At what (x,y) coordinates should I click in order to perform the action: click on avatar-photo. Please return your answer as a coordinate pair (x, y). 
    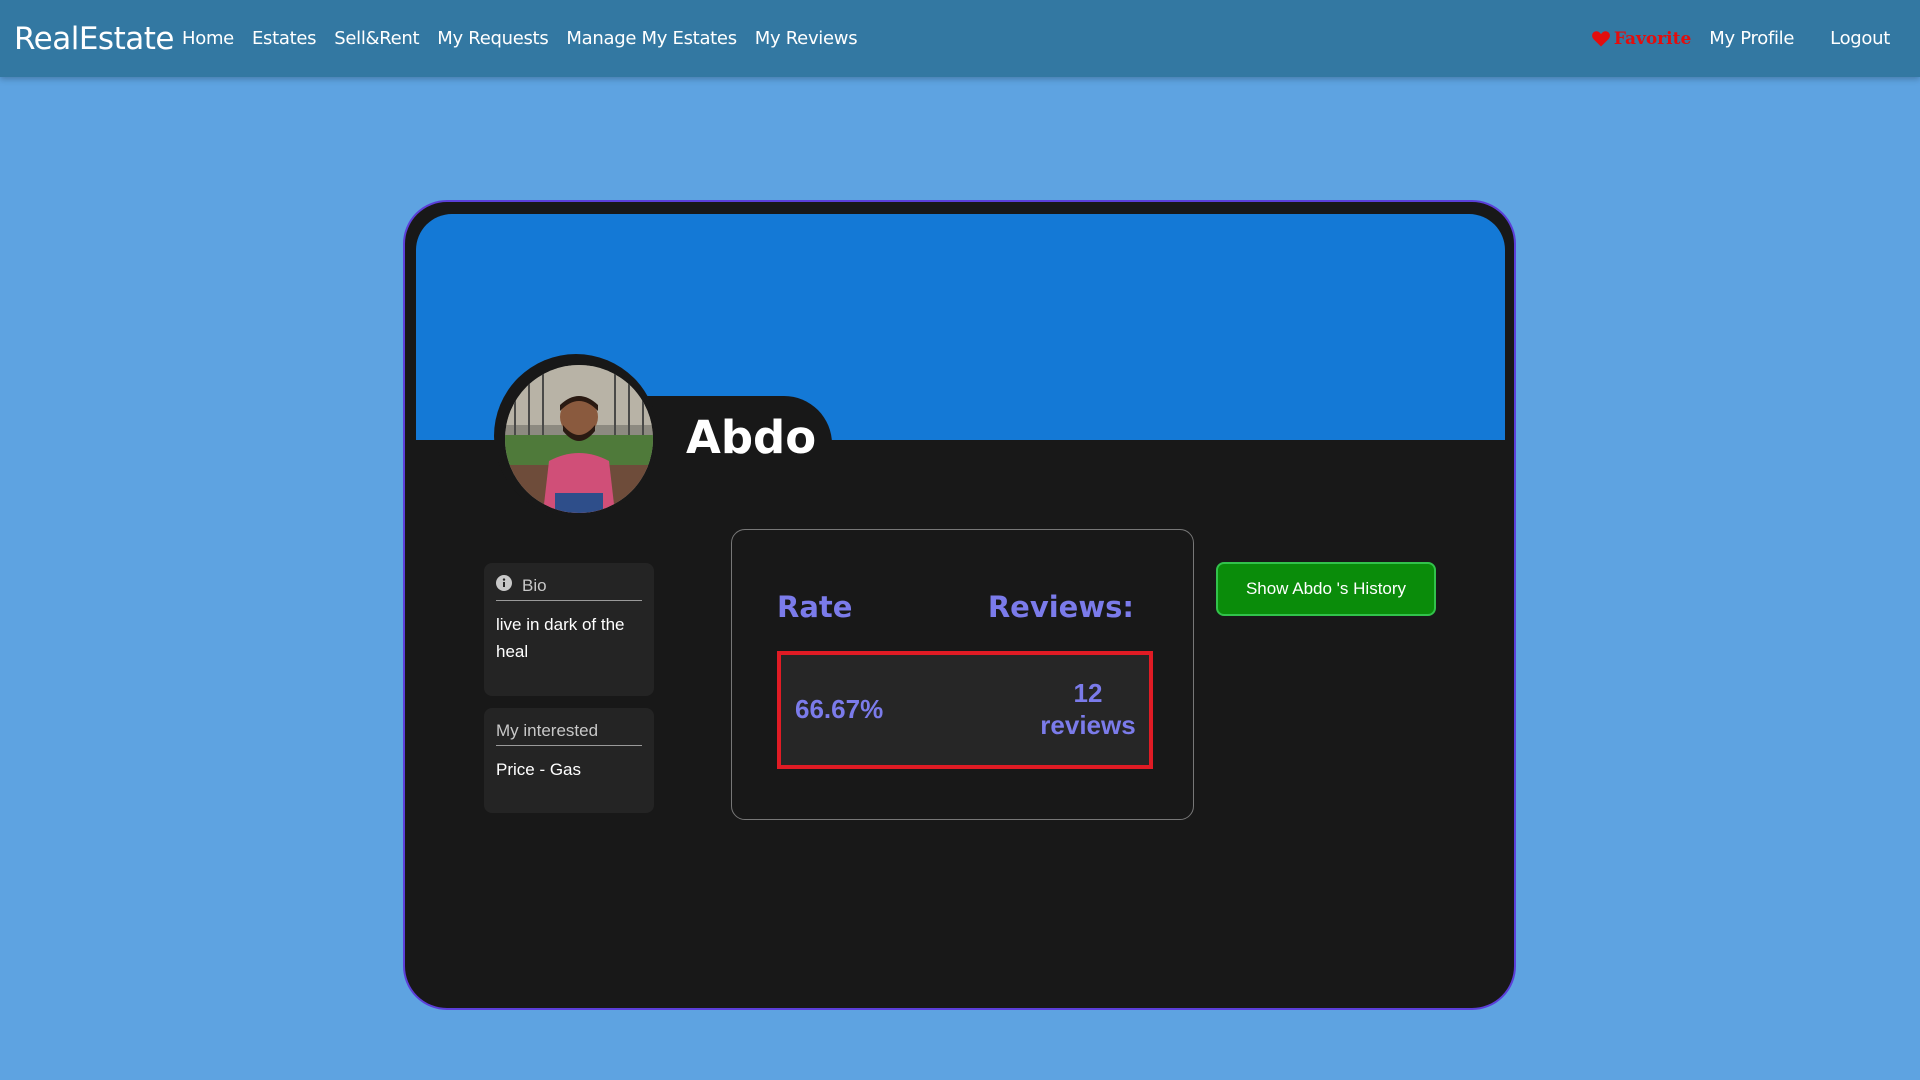
    Looking at the image, I should click on (579, 439).